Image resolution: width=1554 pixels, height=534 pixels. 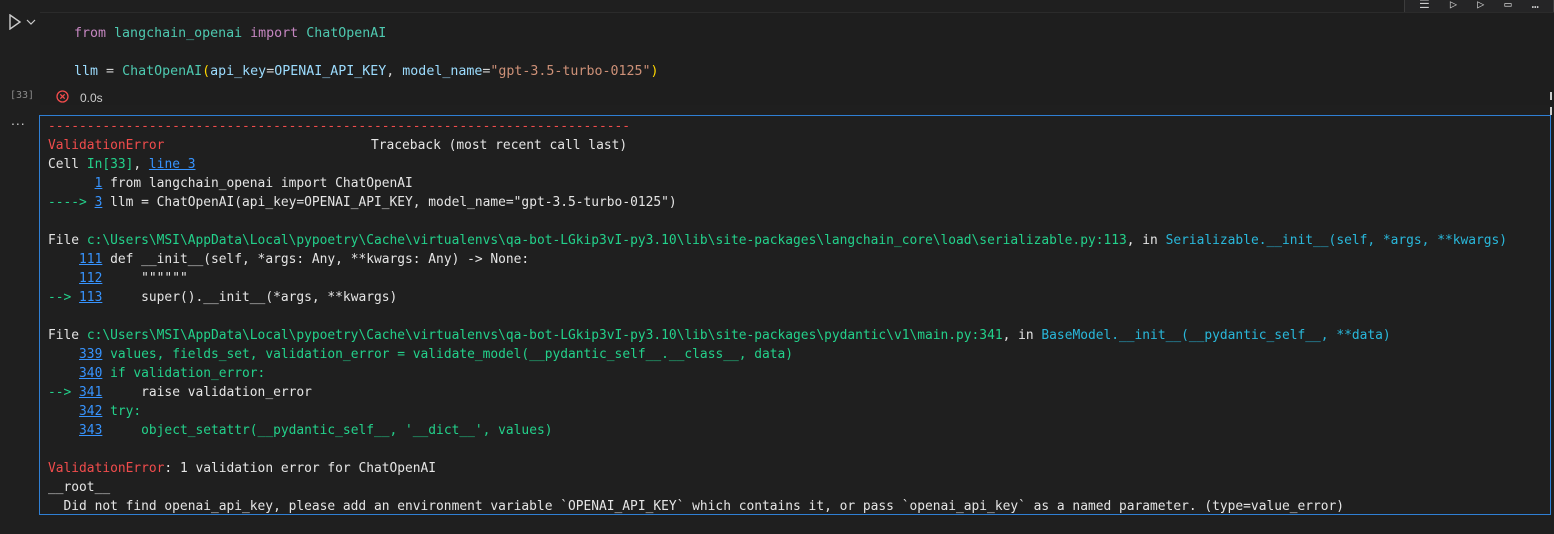 I want to click on trace-line: 112 """""", so click(x=118, y=278).